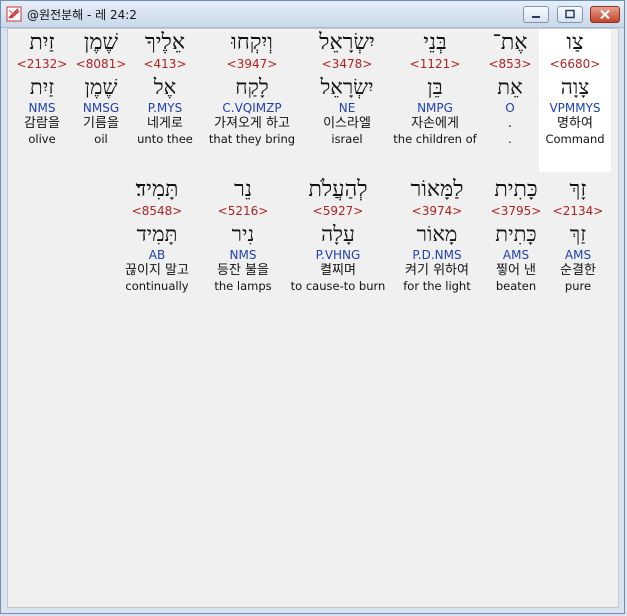  Describe the element at coordinates (312, 14) in the screenshot. I see `title-bar: @원전분해 - 레 24:2` at that location.